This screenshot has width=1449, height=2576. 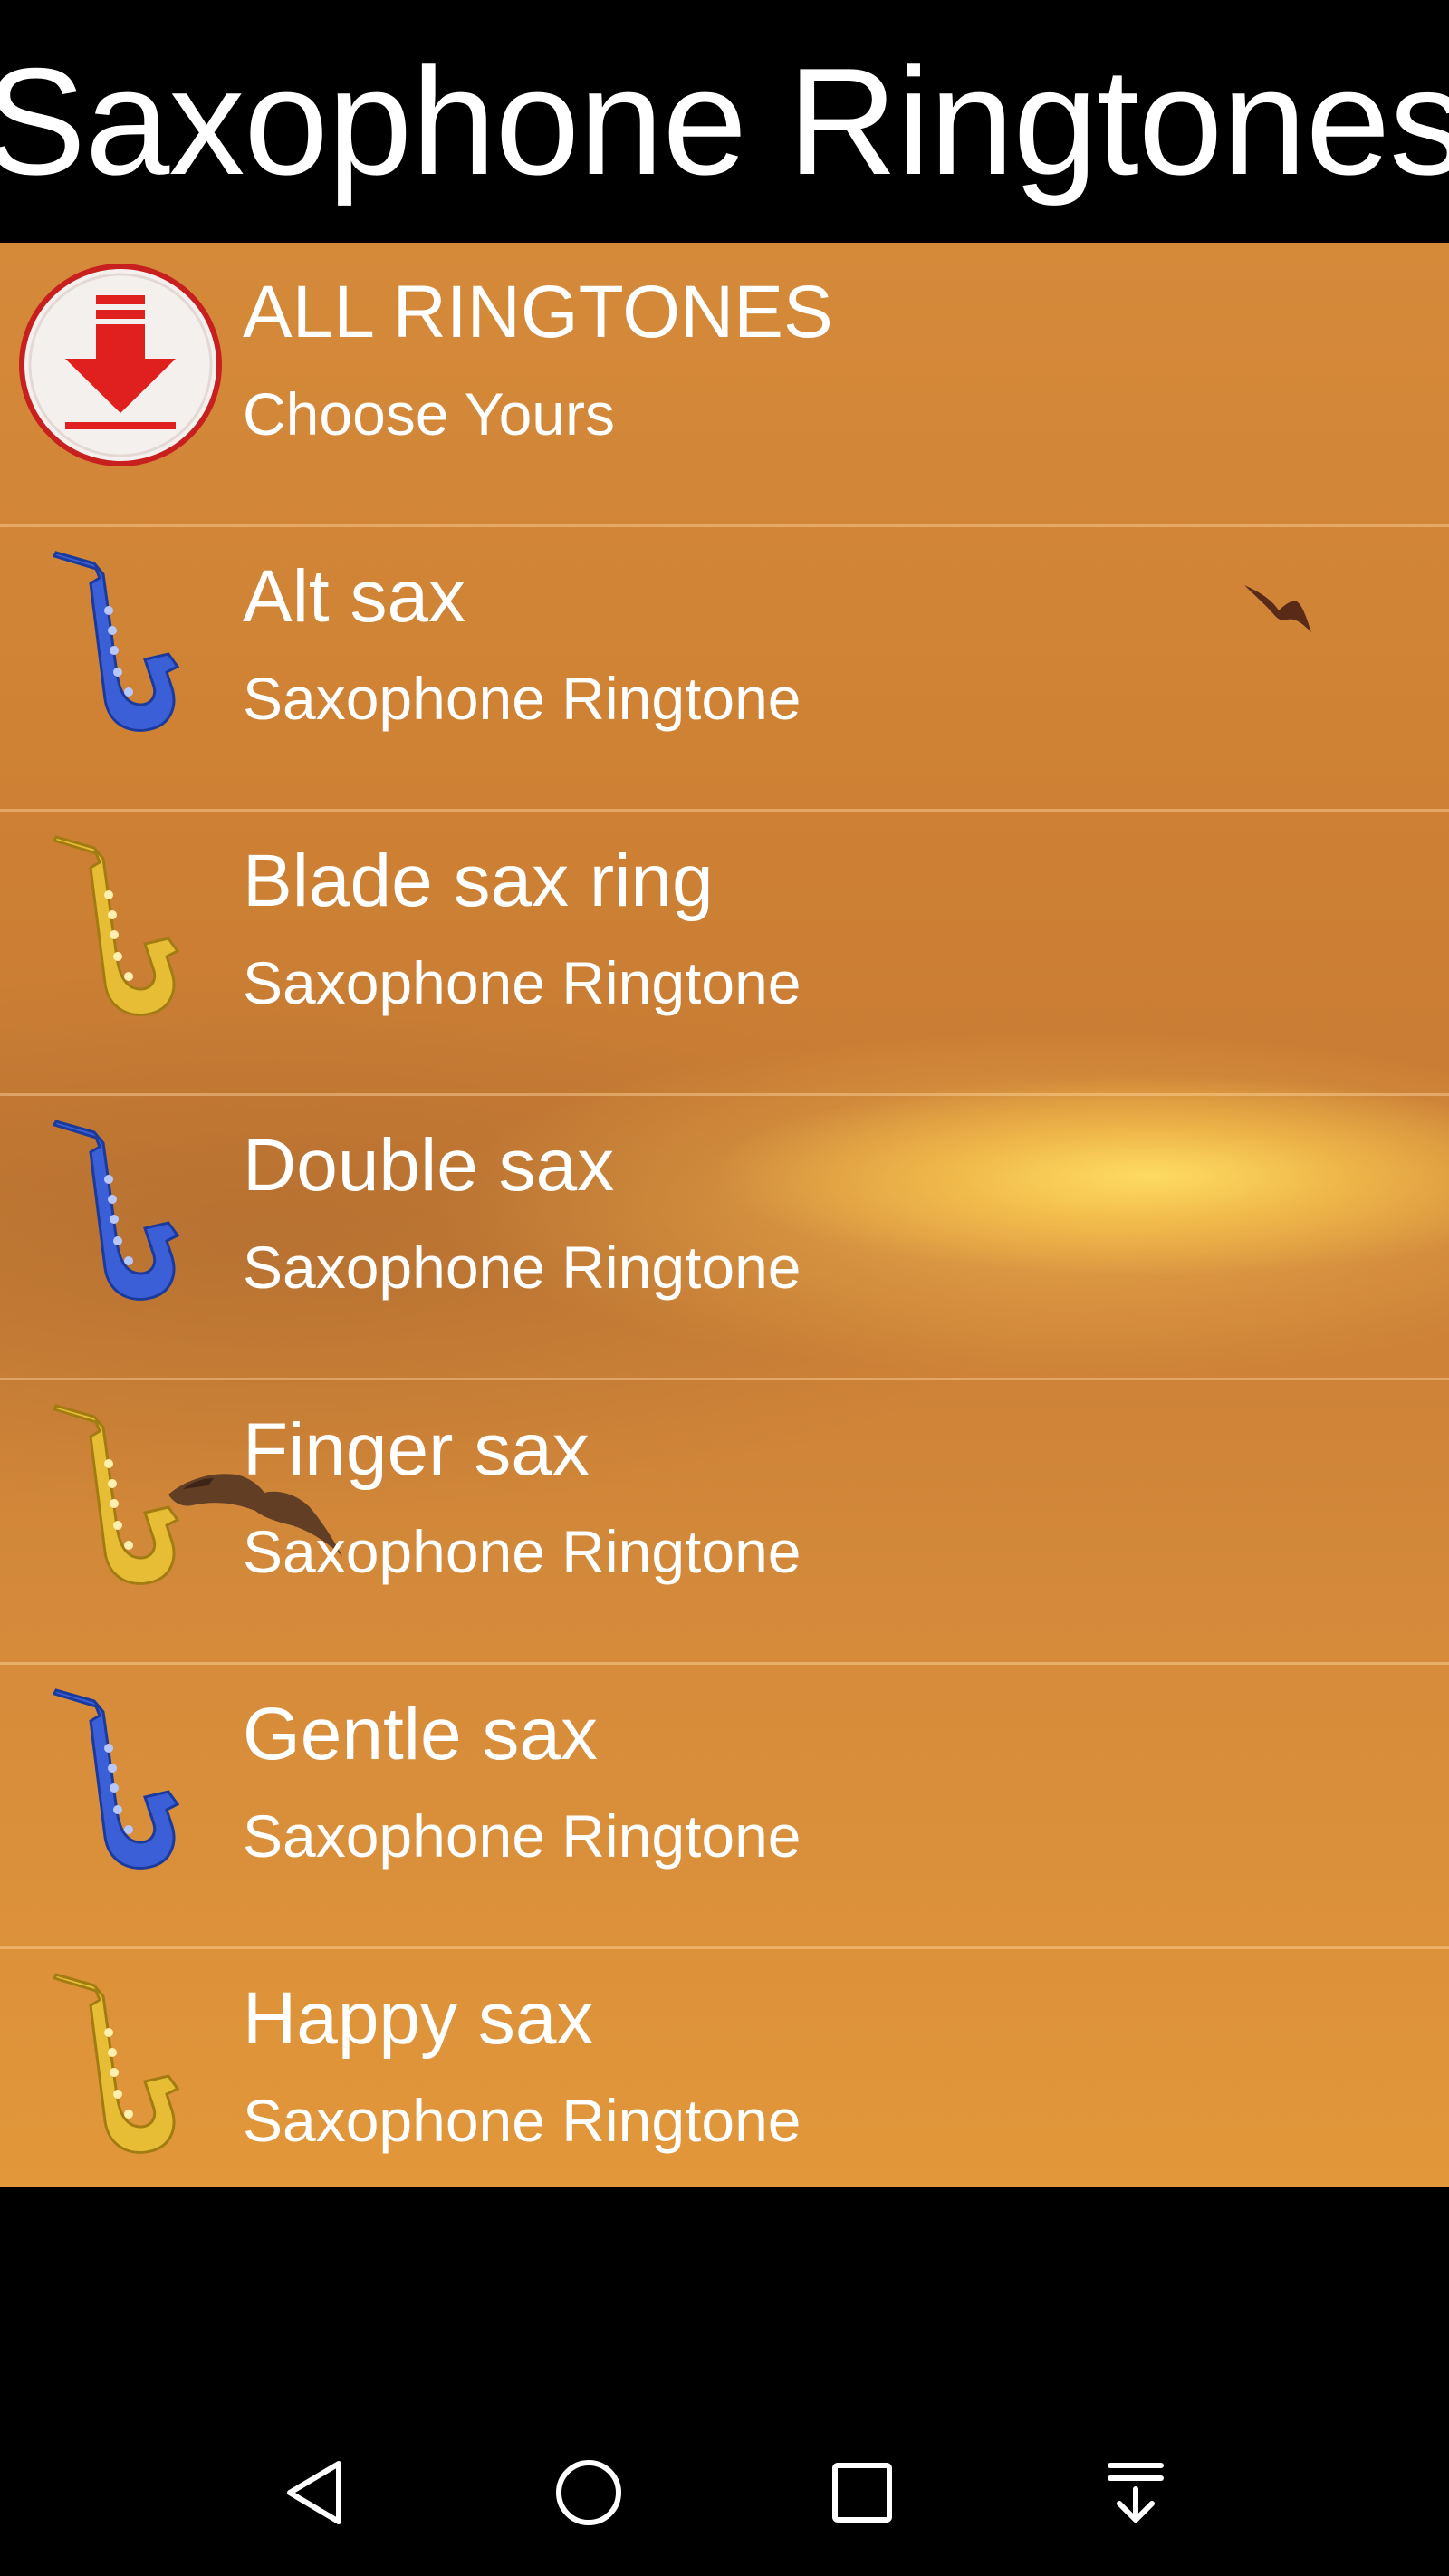 What do you see at coordinates (724, 121) in the screenshot?
I see `app-title: Saxophone Ringtones` at bounding box center [724, 121].